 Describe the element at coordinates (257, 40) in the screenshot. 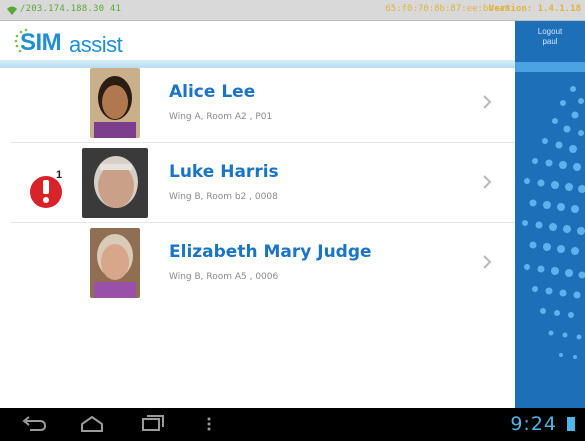

I see `app-header: SIM assist` at that location.